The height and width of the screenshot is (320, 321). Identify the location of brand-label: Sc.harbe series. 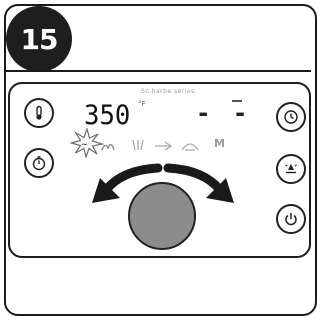
(168, 91).